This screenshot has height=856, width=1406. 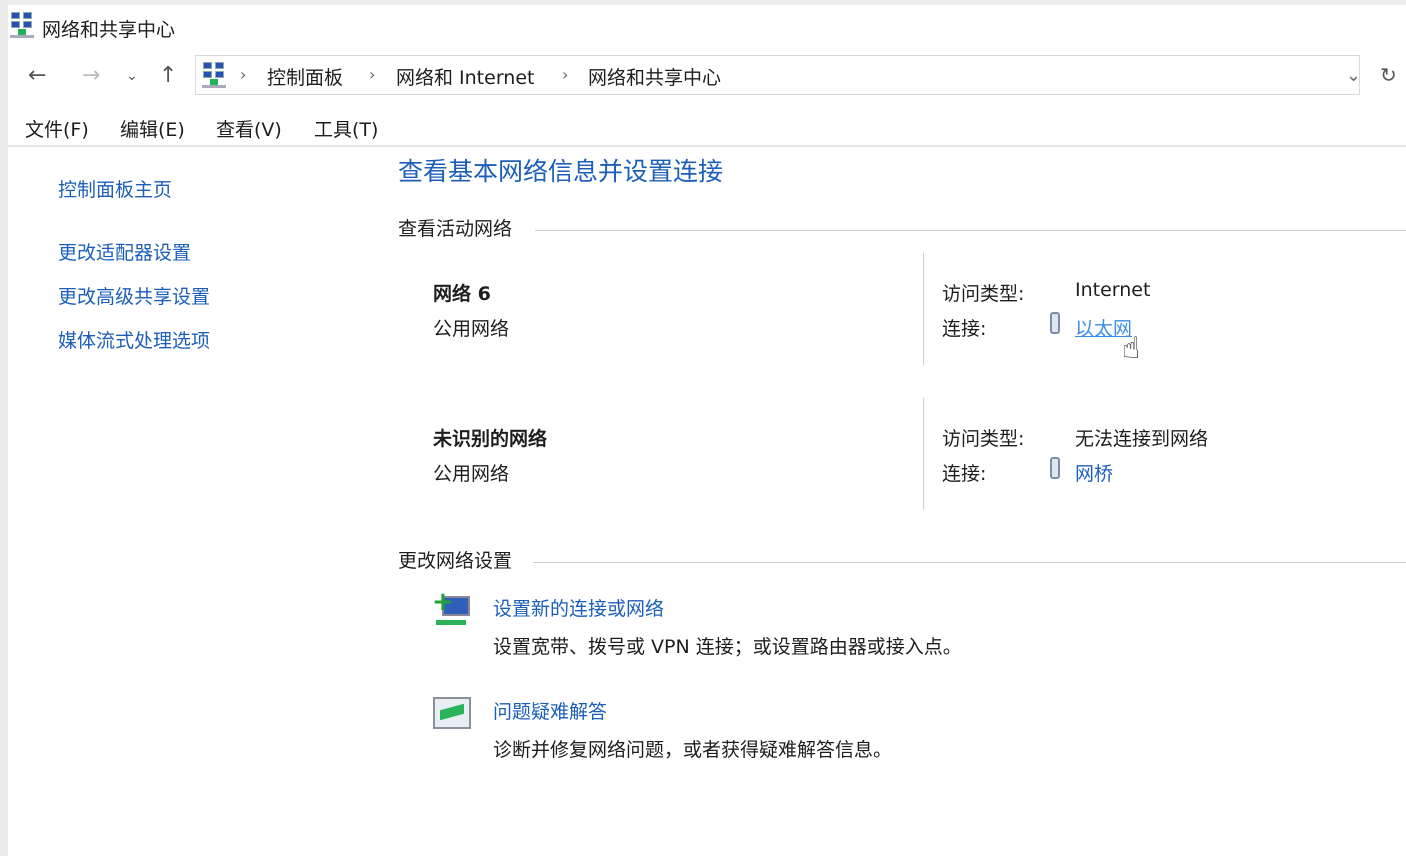 What do you see at coordinates (37, 75) in the screenshot?
I see `back-button: ←` at bounding box center [37, 75].